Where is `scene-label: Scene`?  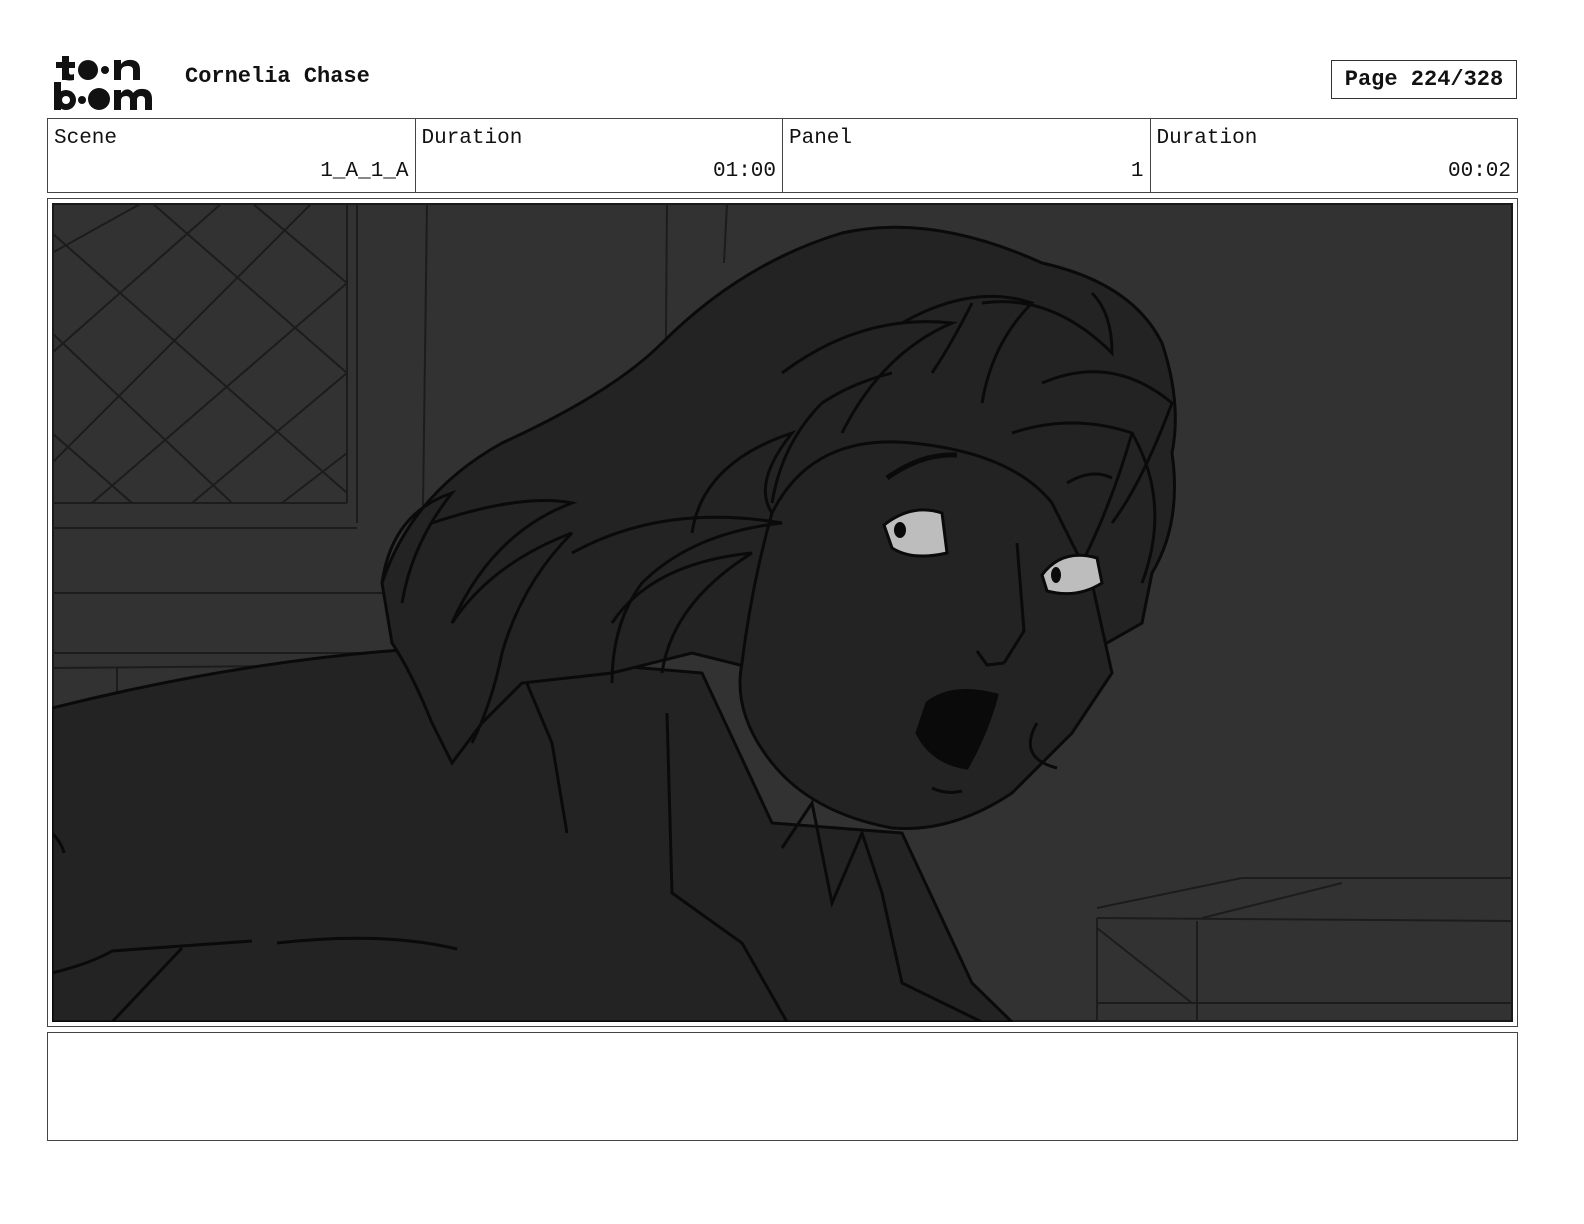
scene-label: Scene is located at coordinates (86, 138).